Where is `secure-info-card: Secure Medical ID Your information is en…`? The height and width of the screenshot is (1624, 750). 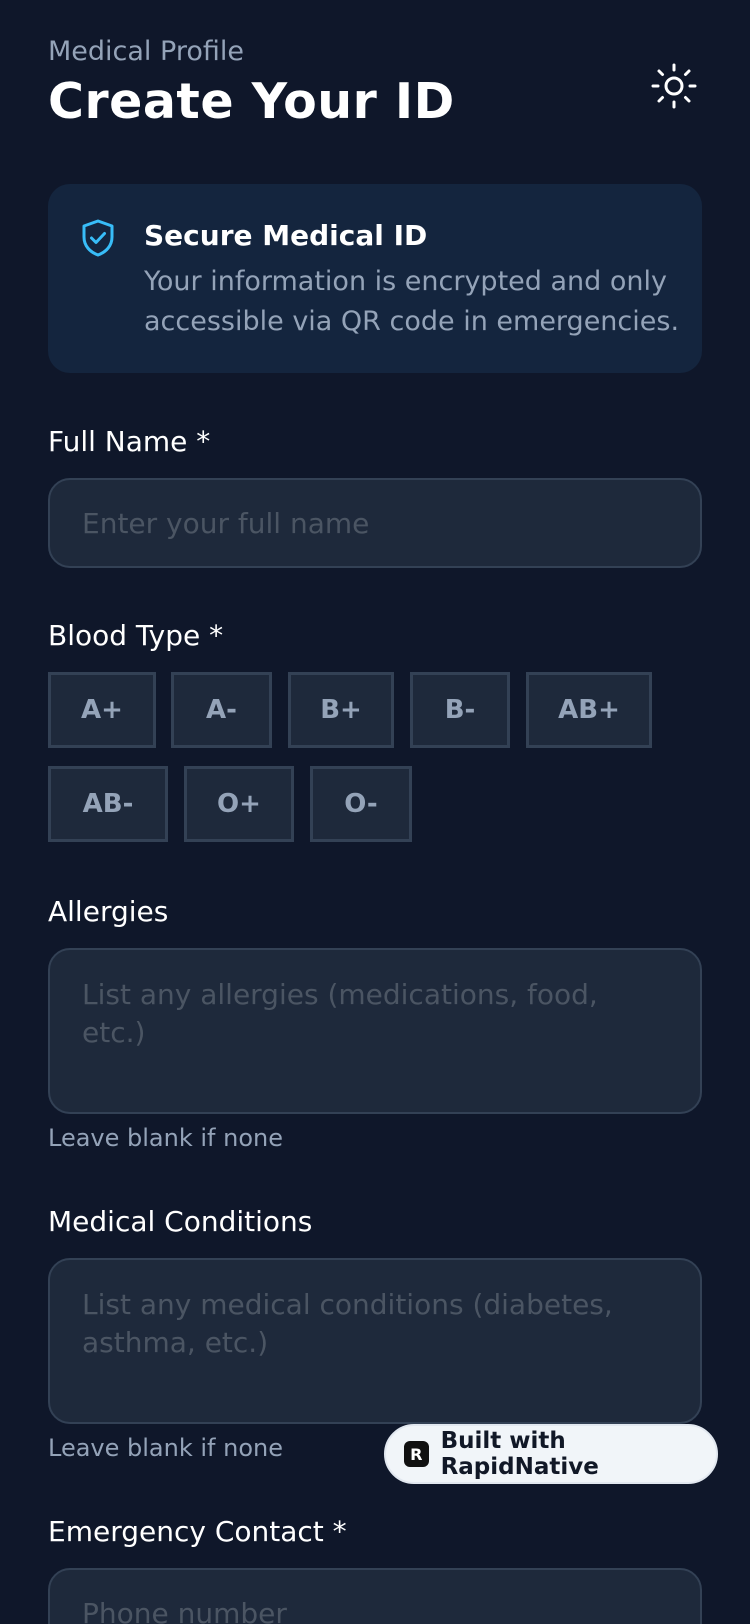 secure-info-card: Secure Medical ID Your information is en… is located at coordinates (375, 278).